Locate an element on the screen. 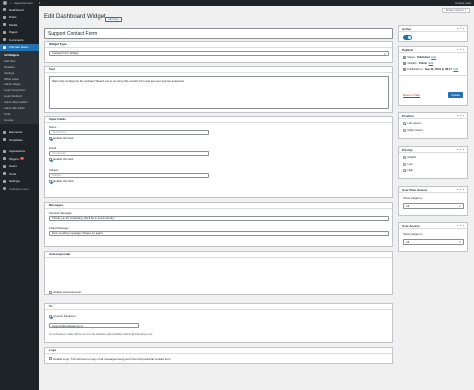 The image size is (474, 390). wordpress-logo-icon is located at coordinates (5, 3).